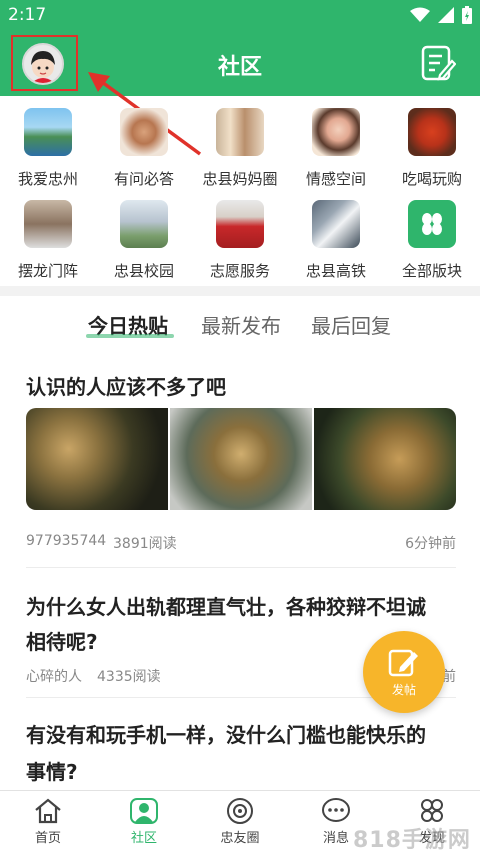 The height and width of the screenshot is (854, 480). I want to click on category-label: 摆龙门阵, so click(47, 271).